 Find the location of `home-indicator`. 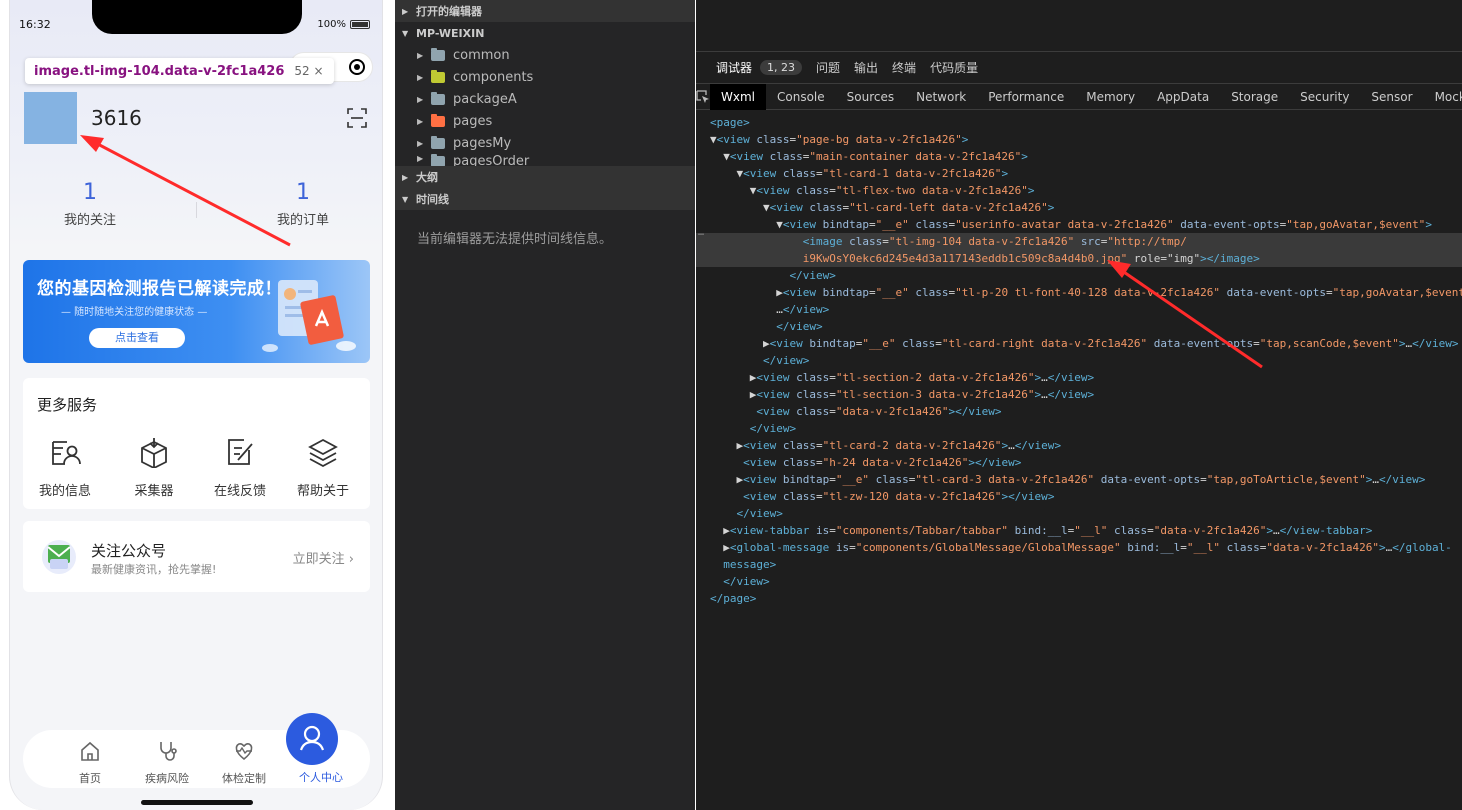

home-indicator is located at coordinates (197, 802).